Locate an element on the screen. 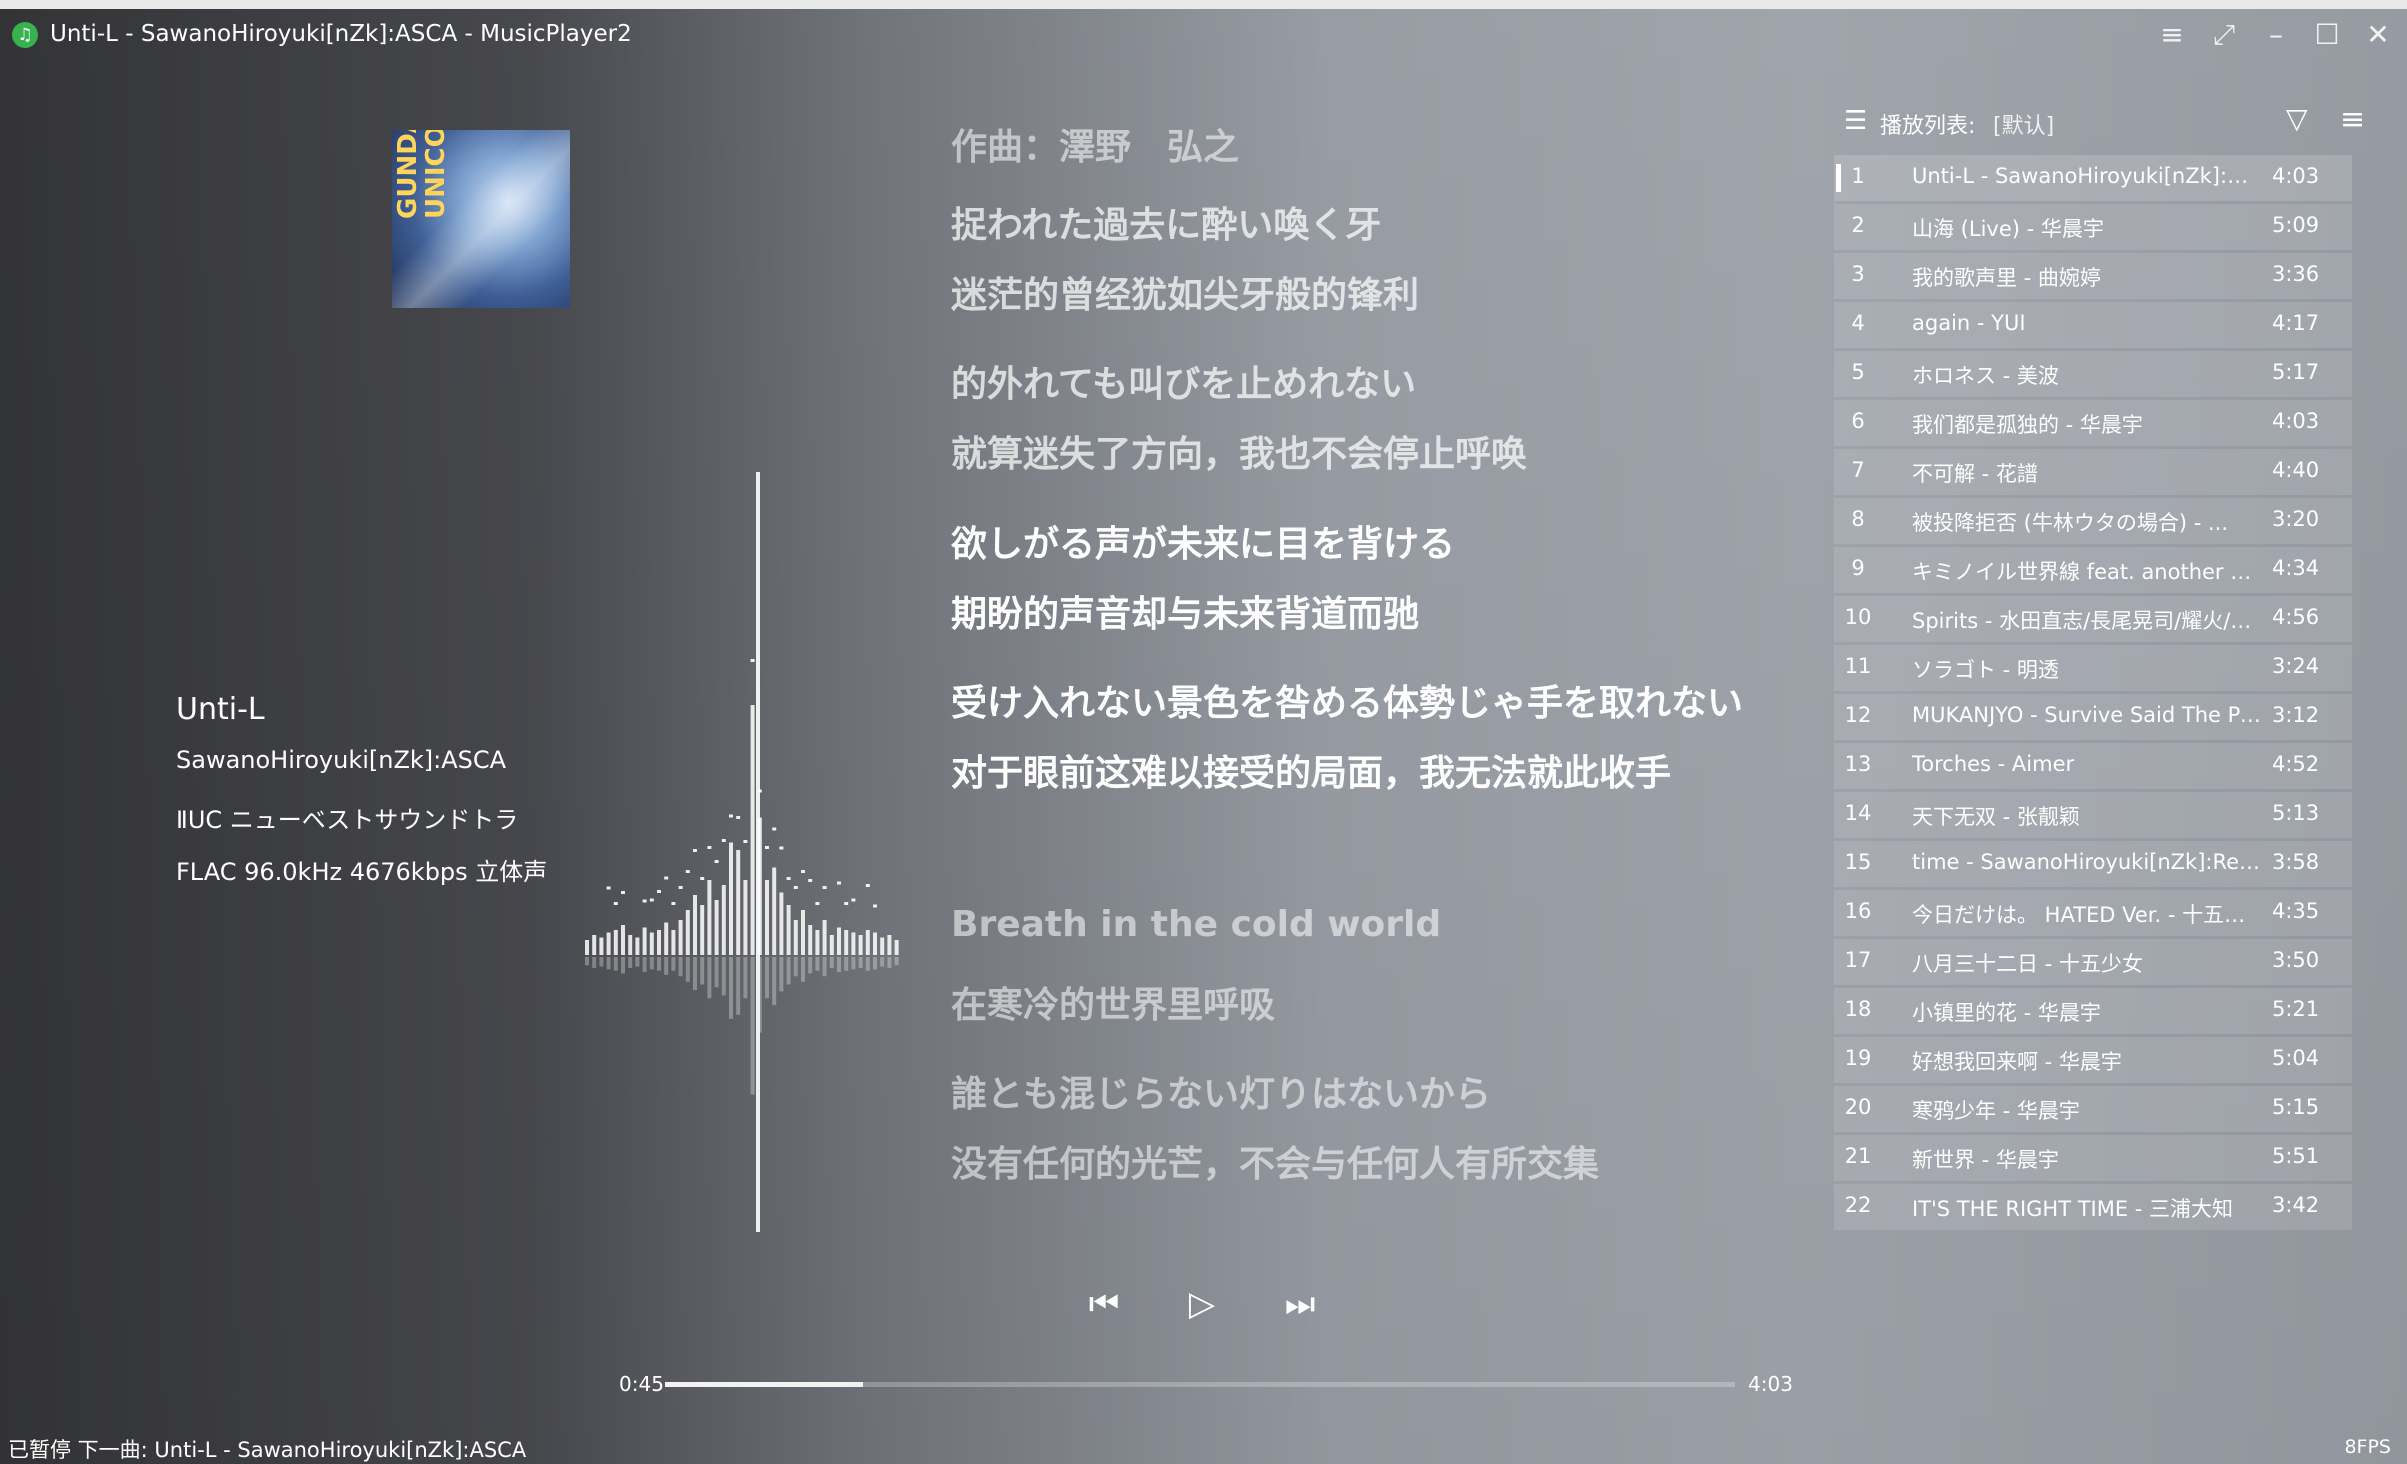 The height and width of the screenshot is (1464, 2407). mini-mode-icon: ⤢ is located at coordinates (2224, 35).